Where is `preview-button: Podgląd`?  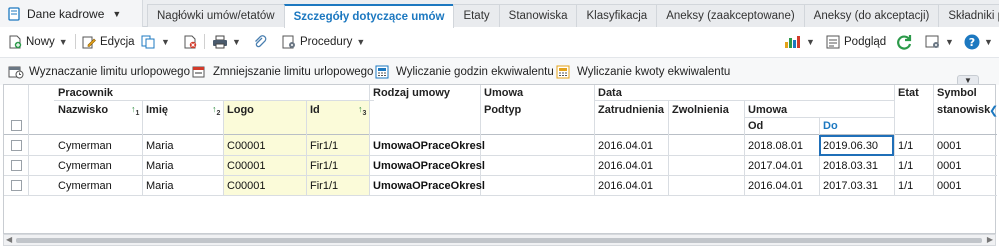 preview-button: Podgląd is located at coordinates (856, 41).